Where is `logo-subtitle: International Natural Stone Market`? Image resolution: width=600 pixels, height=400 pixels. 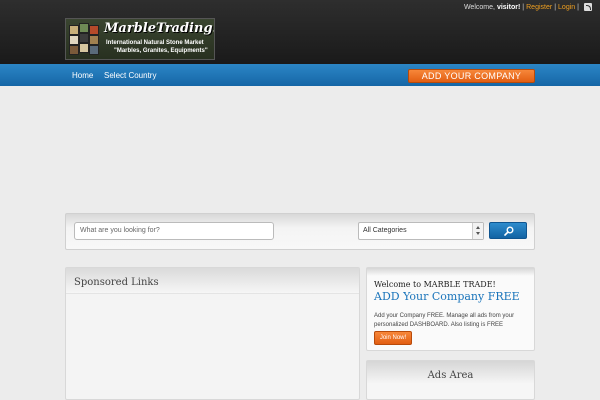 logo-subtitle: International Natural Stone Market is located at coordinates (155, 43).